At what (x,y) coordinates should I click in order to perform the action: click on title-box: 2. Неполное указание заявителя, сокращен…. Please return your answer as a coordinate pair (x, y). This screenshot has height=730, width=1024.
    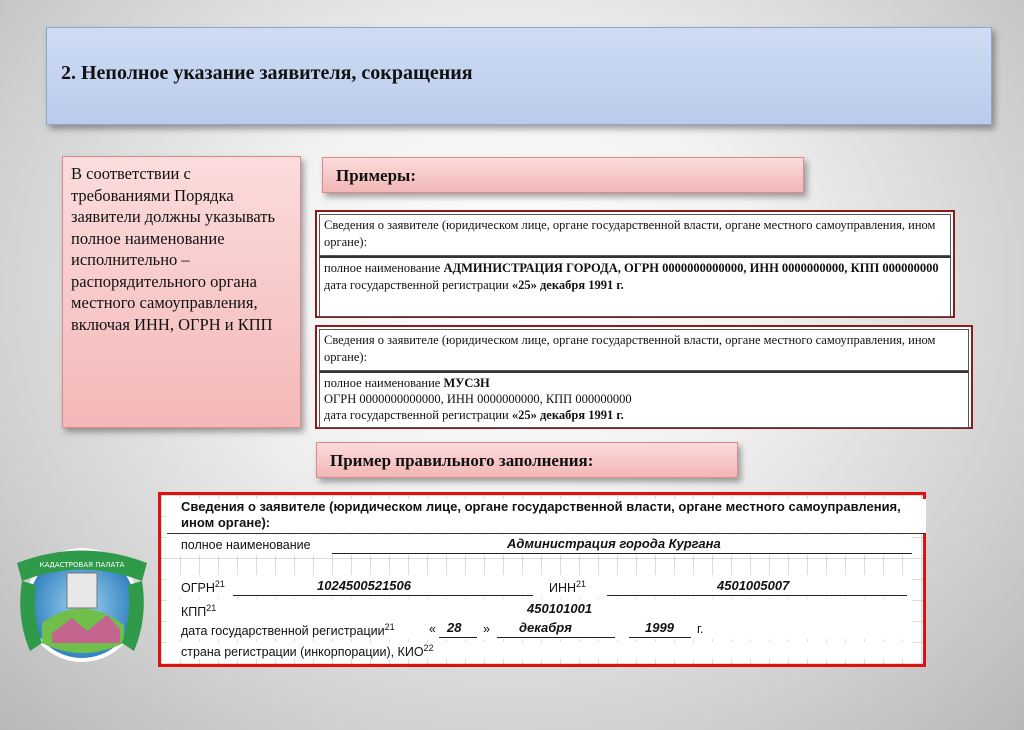
    Looking at the image, I should click on (519, 76).